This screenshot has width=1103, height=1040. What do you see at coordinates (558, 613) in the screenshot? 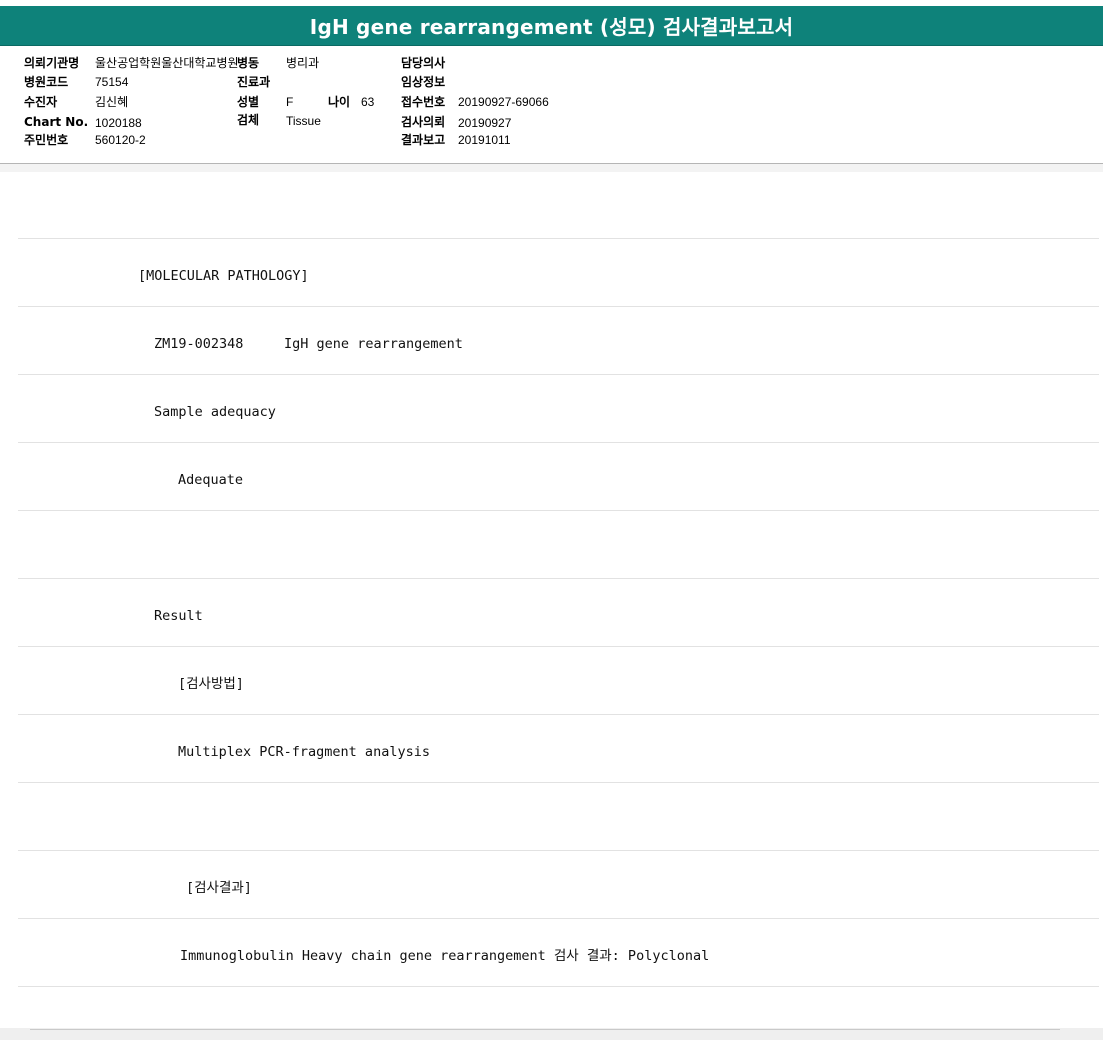
I see `report-line: Result` at bounding box center [558, 613].